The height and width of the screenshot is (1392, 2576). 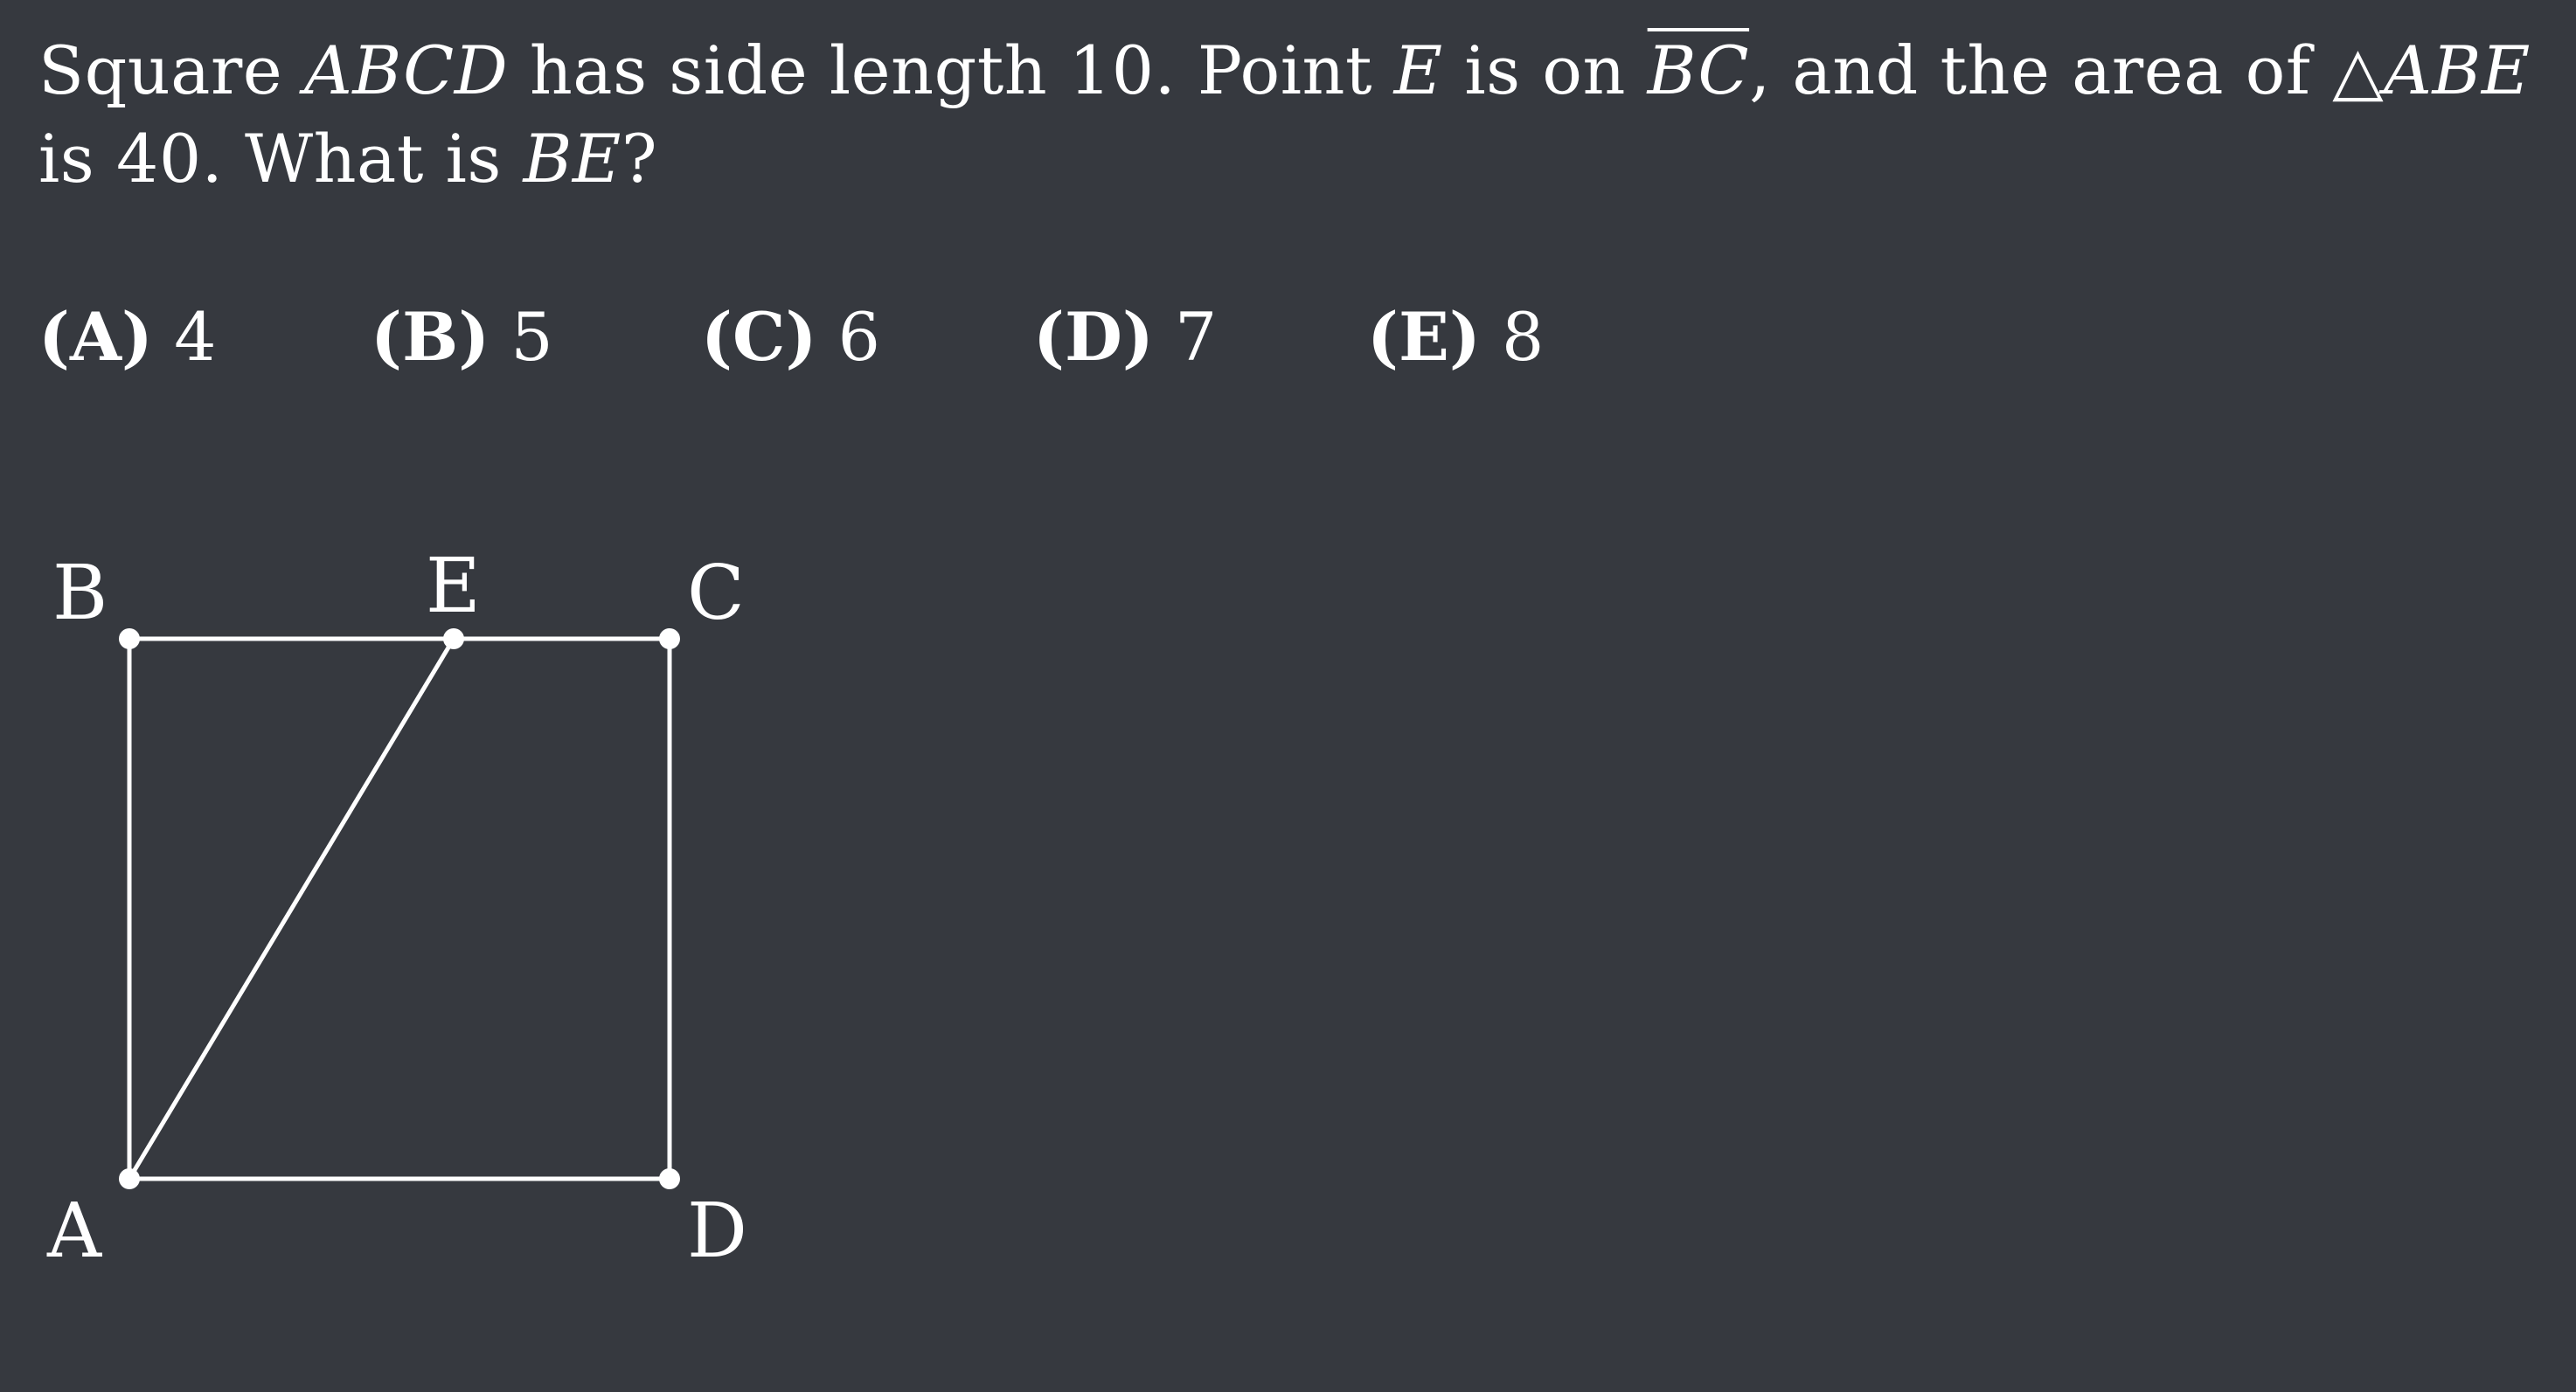 What do you see at coordinates (716, 593) in the screenshot?
I see `label-c: C` at bounding box center [716, 593].